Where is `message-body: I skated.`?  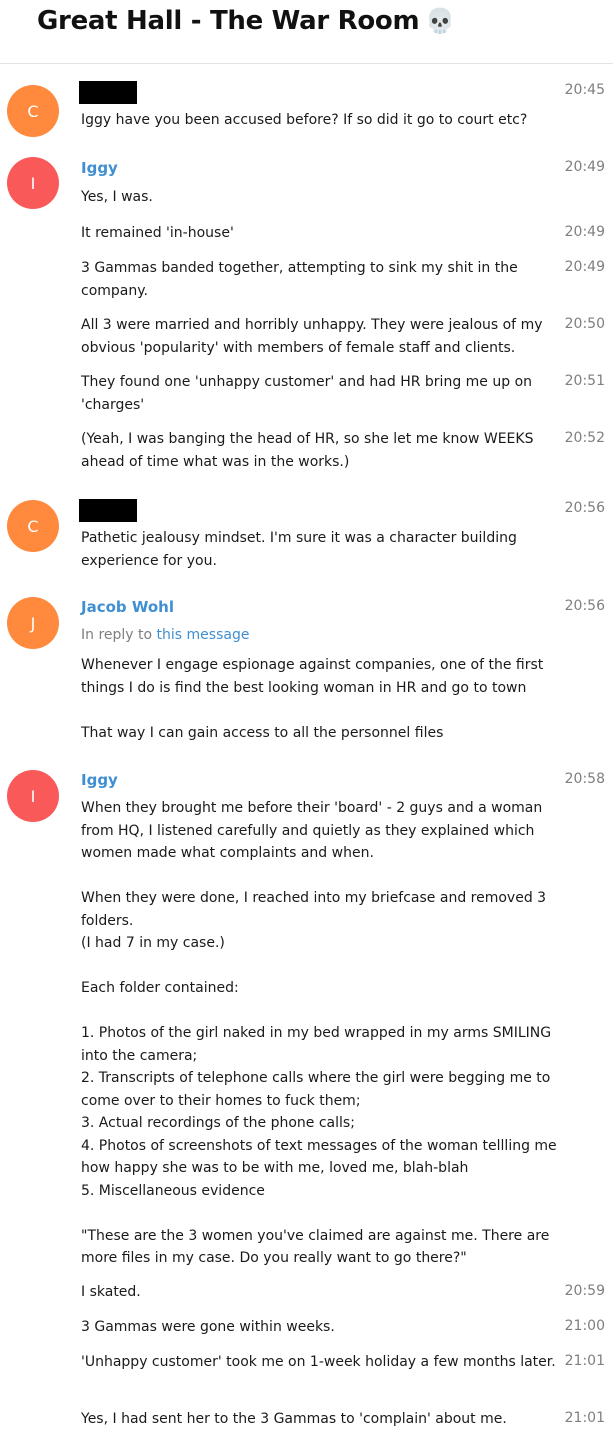 message-body: I skated. is located at coordinates (111, 1292).